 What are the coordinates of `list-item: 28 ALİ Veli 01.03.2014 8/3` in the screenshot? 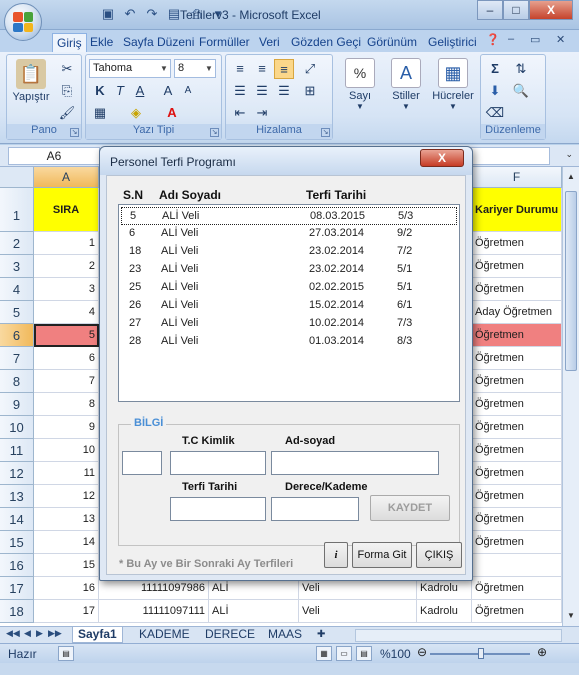 It's located at (289, 342).